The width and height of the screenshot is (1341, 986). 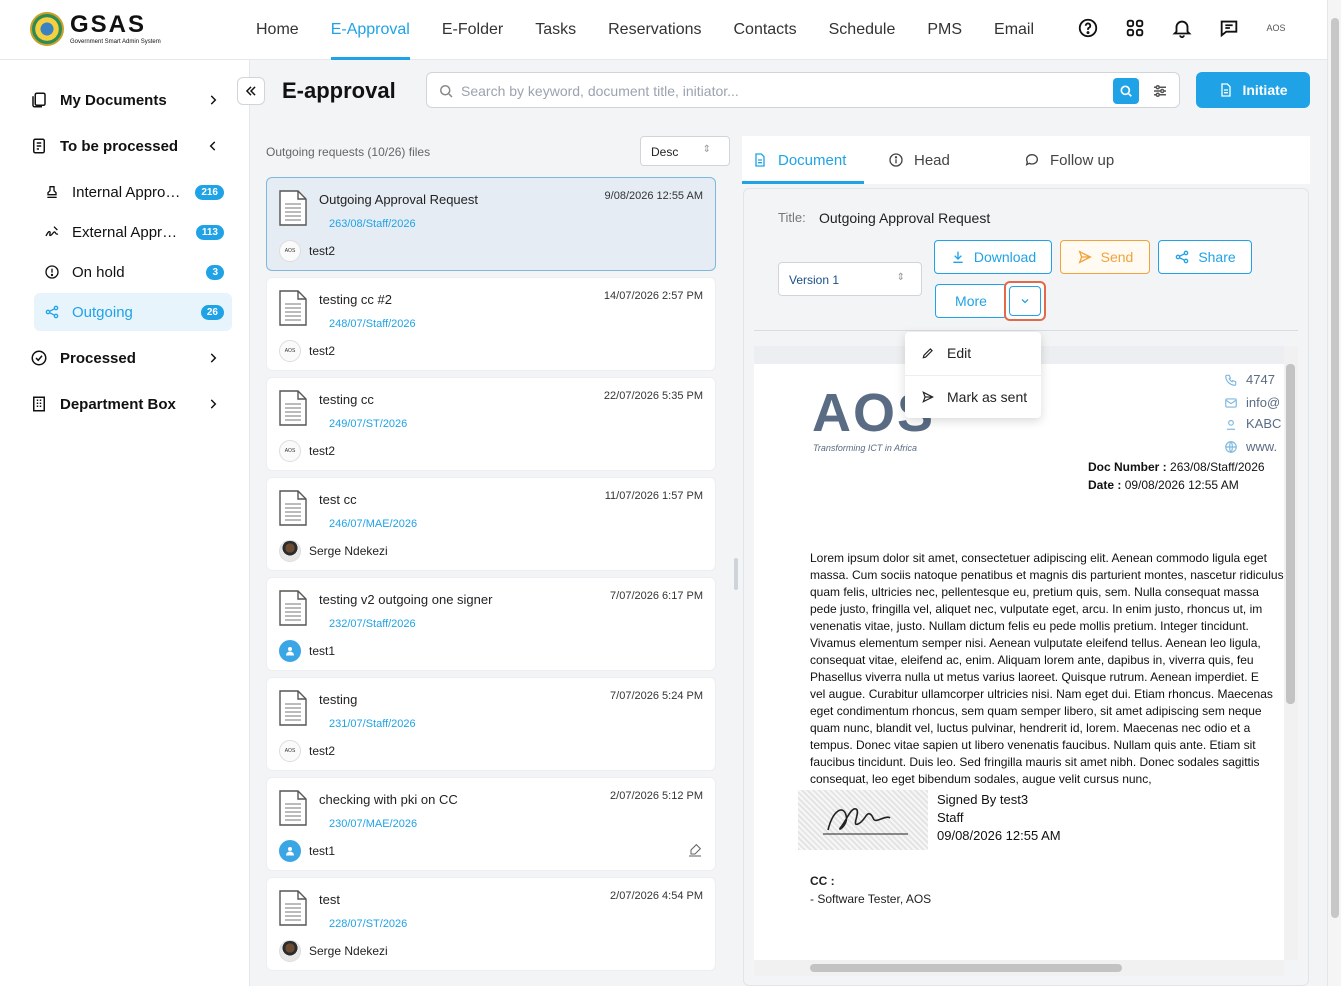 I want to click on avatar, so click(x=290, y=951).